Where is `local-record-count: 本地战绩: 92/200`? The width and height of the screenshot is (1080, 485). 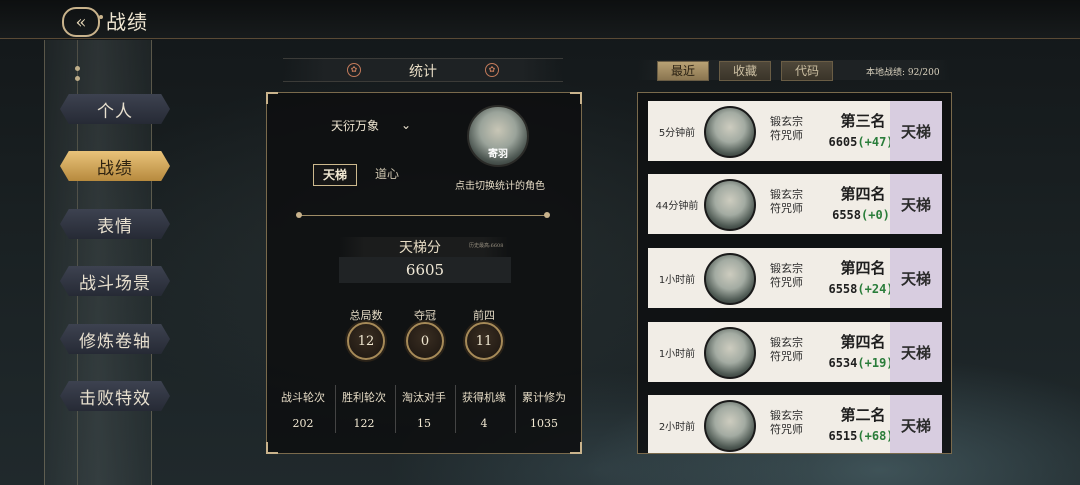
local-record-count: 本地战绩: 92/200 is located at coordinates (903, 73).